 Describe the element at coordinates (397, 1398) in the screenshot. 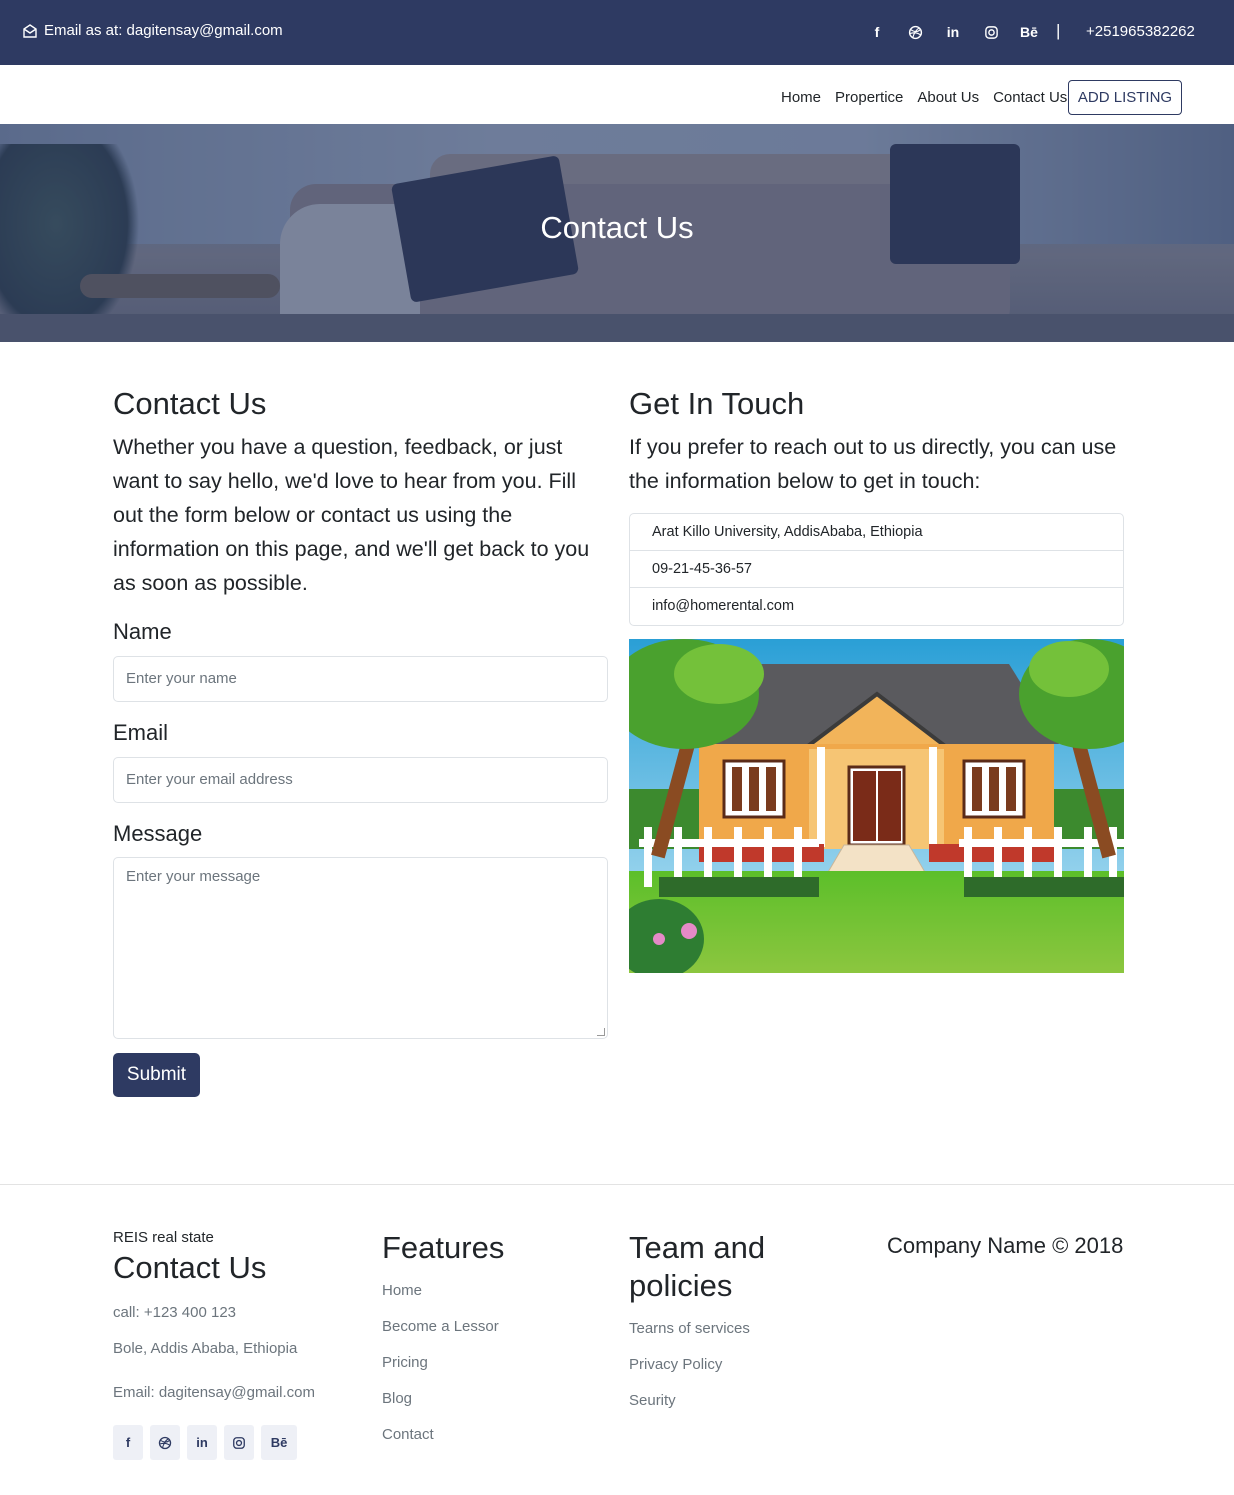

I see `feature-link-blog: Blog` at that location.